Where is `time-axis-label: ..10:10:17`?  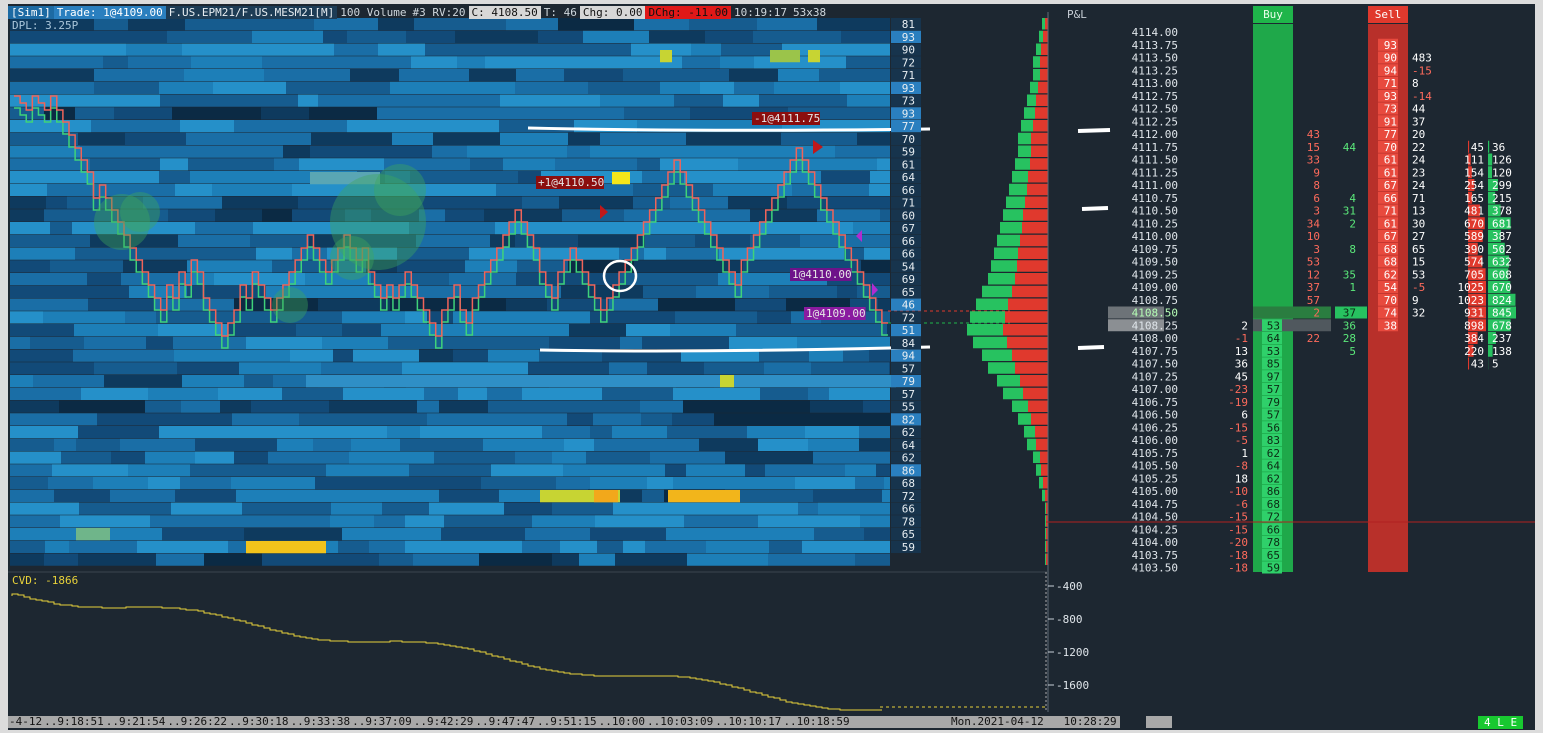 time-axis-label: ..10:10:17 is located at coordinates (748, 721).